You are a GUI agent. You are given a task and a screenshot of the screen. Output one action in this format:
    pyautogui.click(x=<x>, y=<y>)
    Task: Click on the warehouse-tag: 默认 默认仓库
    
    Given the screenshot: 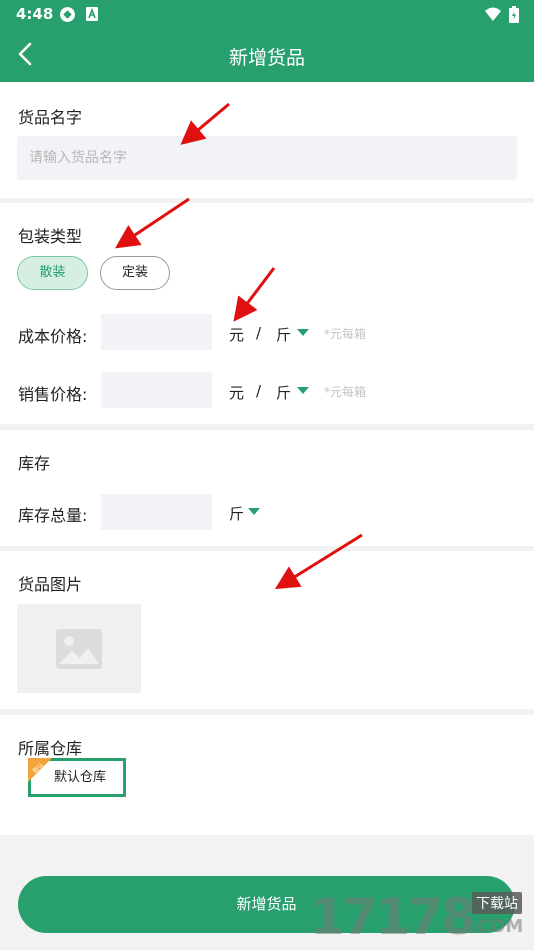 What is the action you would take?
    pyautogui.click(x=77, y=777)
    